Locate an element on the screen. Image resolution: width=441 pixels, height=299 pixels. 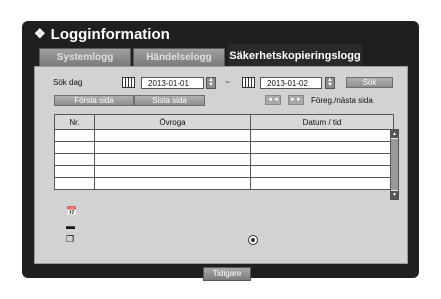
tab-backup-log: Säkerhetskopieringslogg is located at coordinates (295, 55).